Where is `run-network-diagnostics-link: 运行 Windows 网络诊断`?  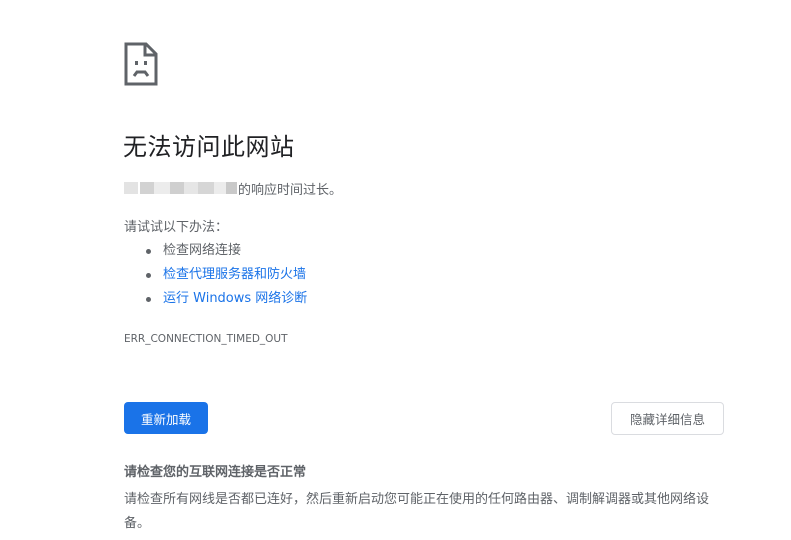
run-network-diagnostics-link: 运行 Windows 网络诊断 is located at coordinates (235, 298).